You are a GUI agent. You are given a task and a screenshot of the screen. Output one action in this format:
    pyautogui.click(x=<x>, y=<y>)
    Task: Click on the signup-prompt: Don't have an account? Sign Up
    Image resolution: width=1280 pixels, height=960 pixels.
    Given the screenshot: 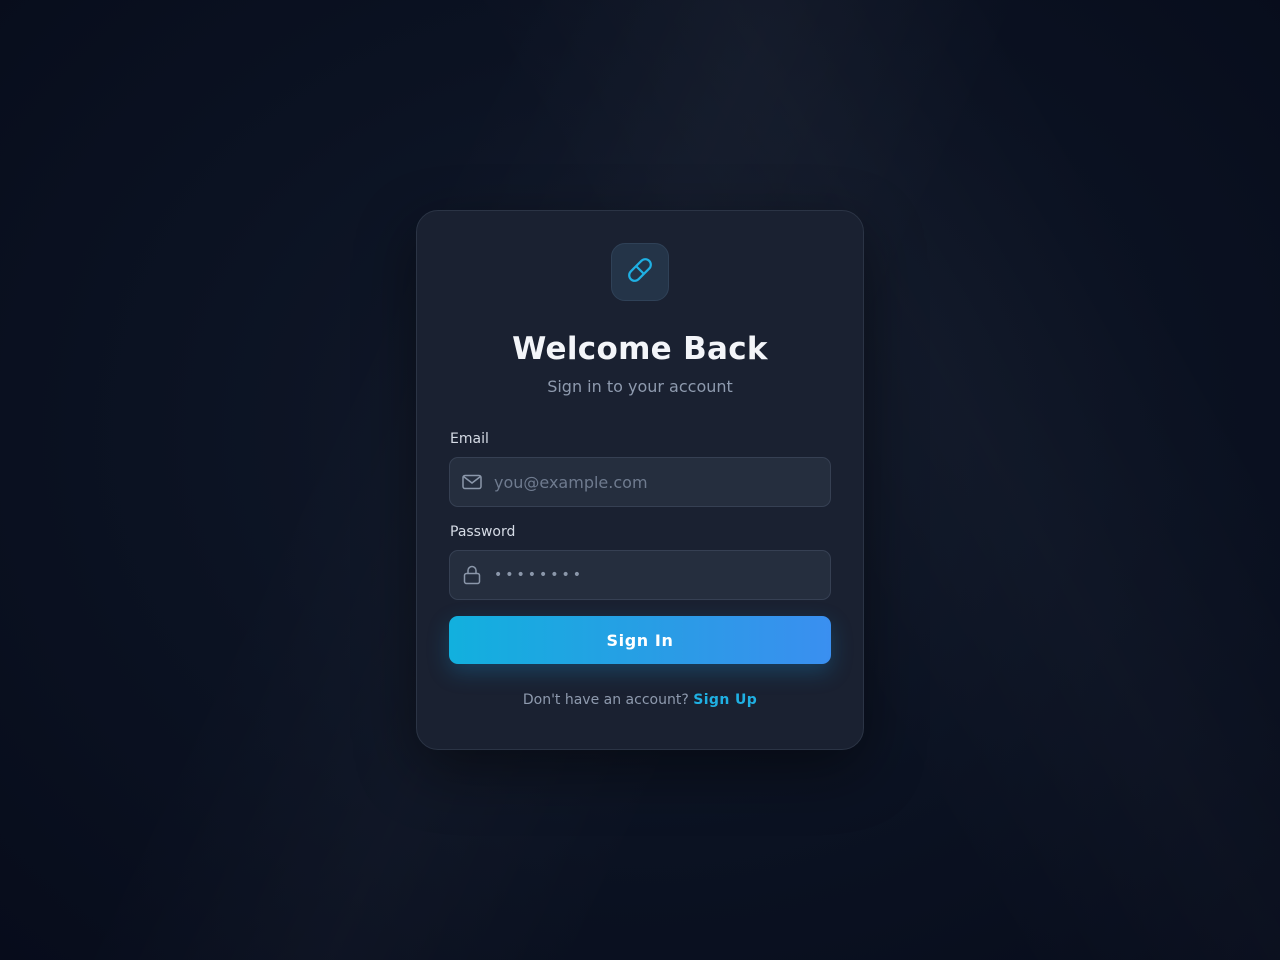 What is the action you would take?
    pyautogui.click(x=640, y=700)
    